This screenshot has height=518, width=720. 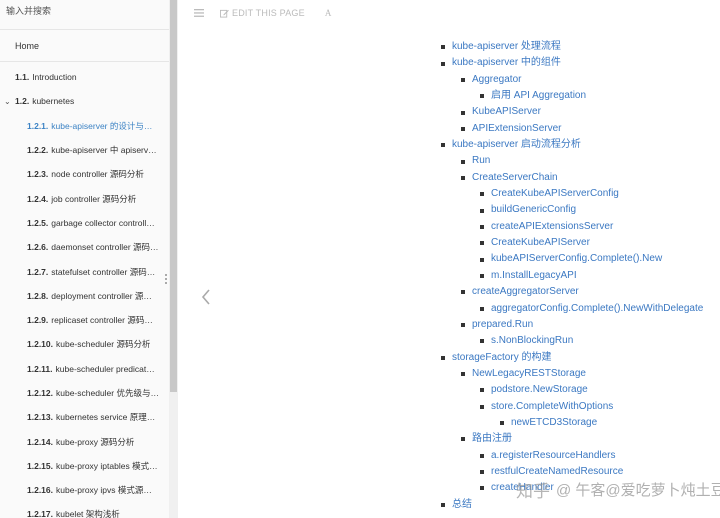 I want to click on sidebar-item: 1.2.14. kube-proxy 源码分析, so click(x=88, y=441).